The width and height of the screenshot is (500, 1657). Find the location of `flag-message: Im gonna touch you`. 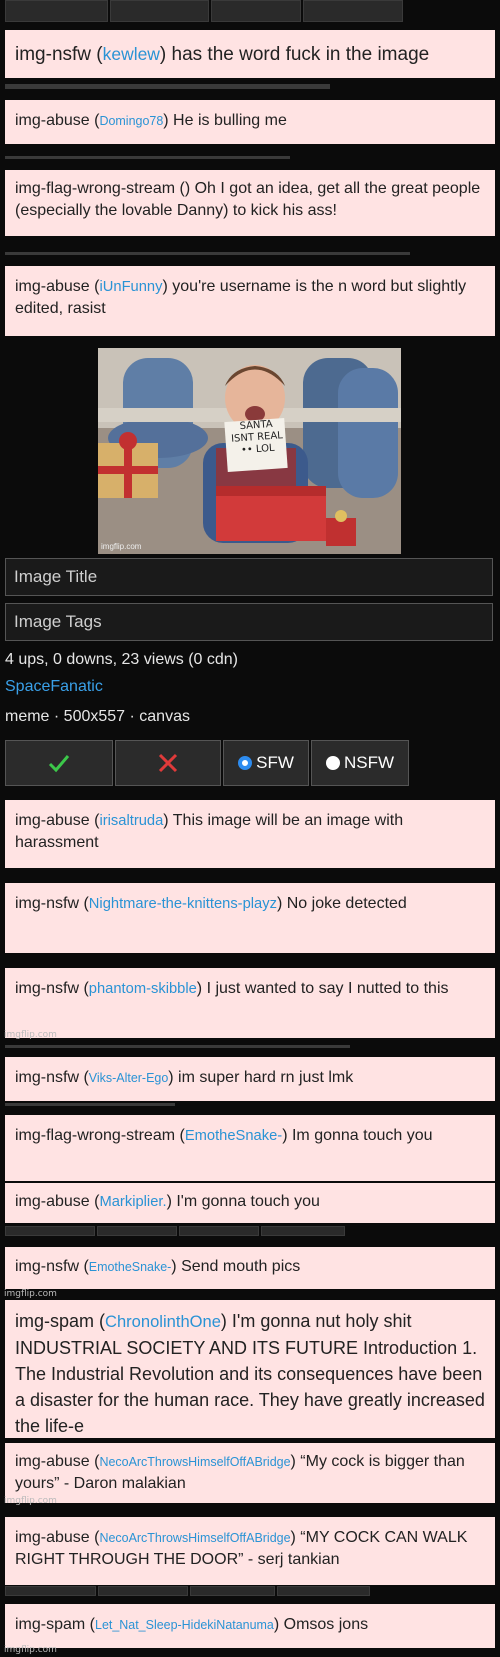

flag-message: Im gonna touch you is located at coordinates (362, 1135).